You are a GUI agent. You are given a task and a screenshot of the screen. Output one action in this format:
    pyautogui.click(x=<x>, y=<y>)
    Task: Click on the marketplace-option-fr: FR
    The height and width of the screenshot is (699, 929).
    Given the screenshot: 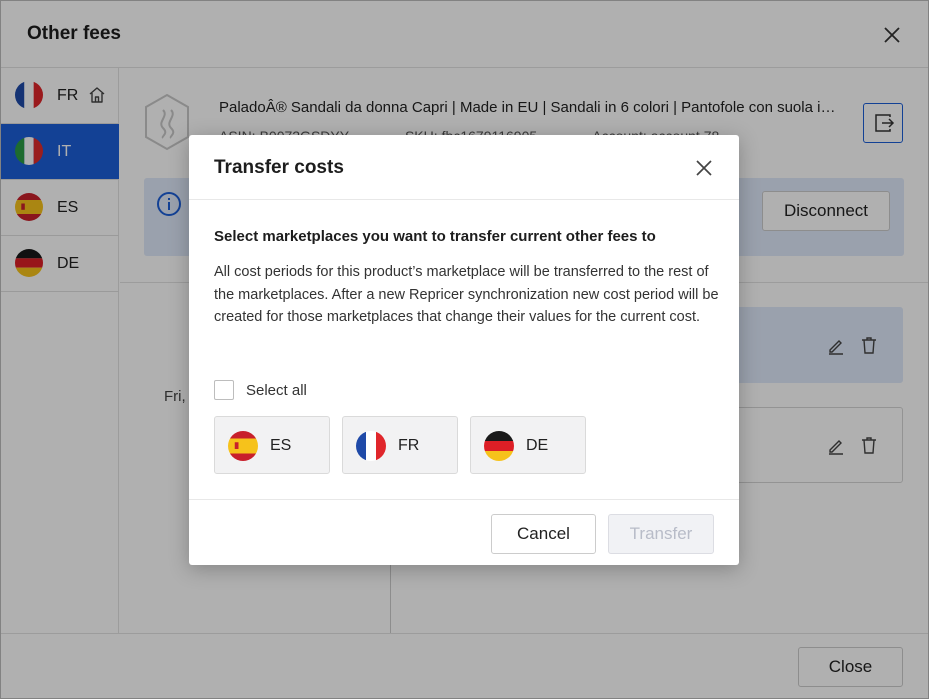 What is the action you would take?
    pyautogui.click(x=400, y=445)
    